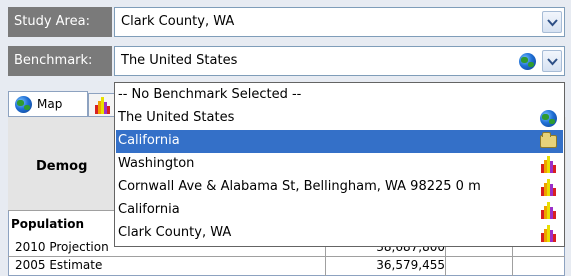 The height and width of the screenshot is (276, 571). I want to click on list-item-selected: California, so click(339, 141).